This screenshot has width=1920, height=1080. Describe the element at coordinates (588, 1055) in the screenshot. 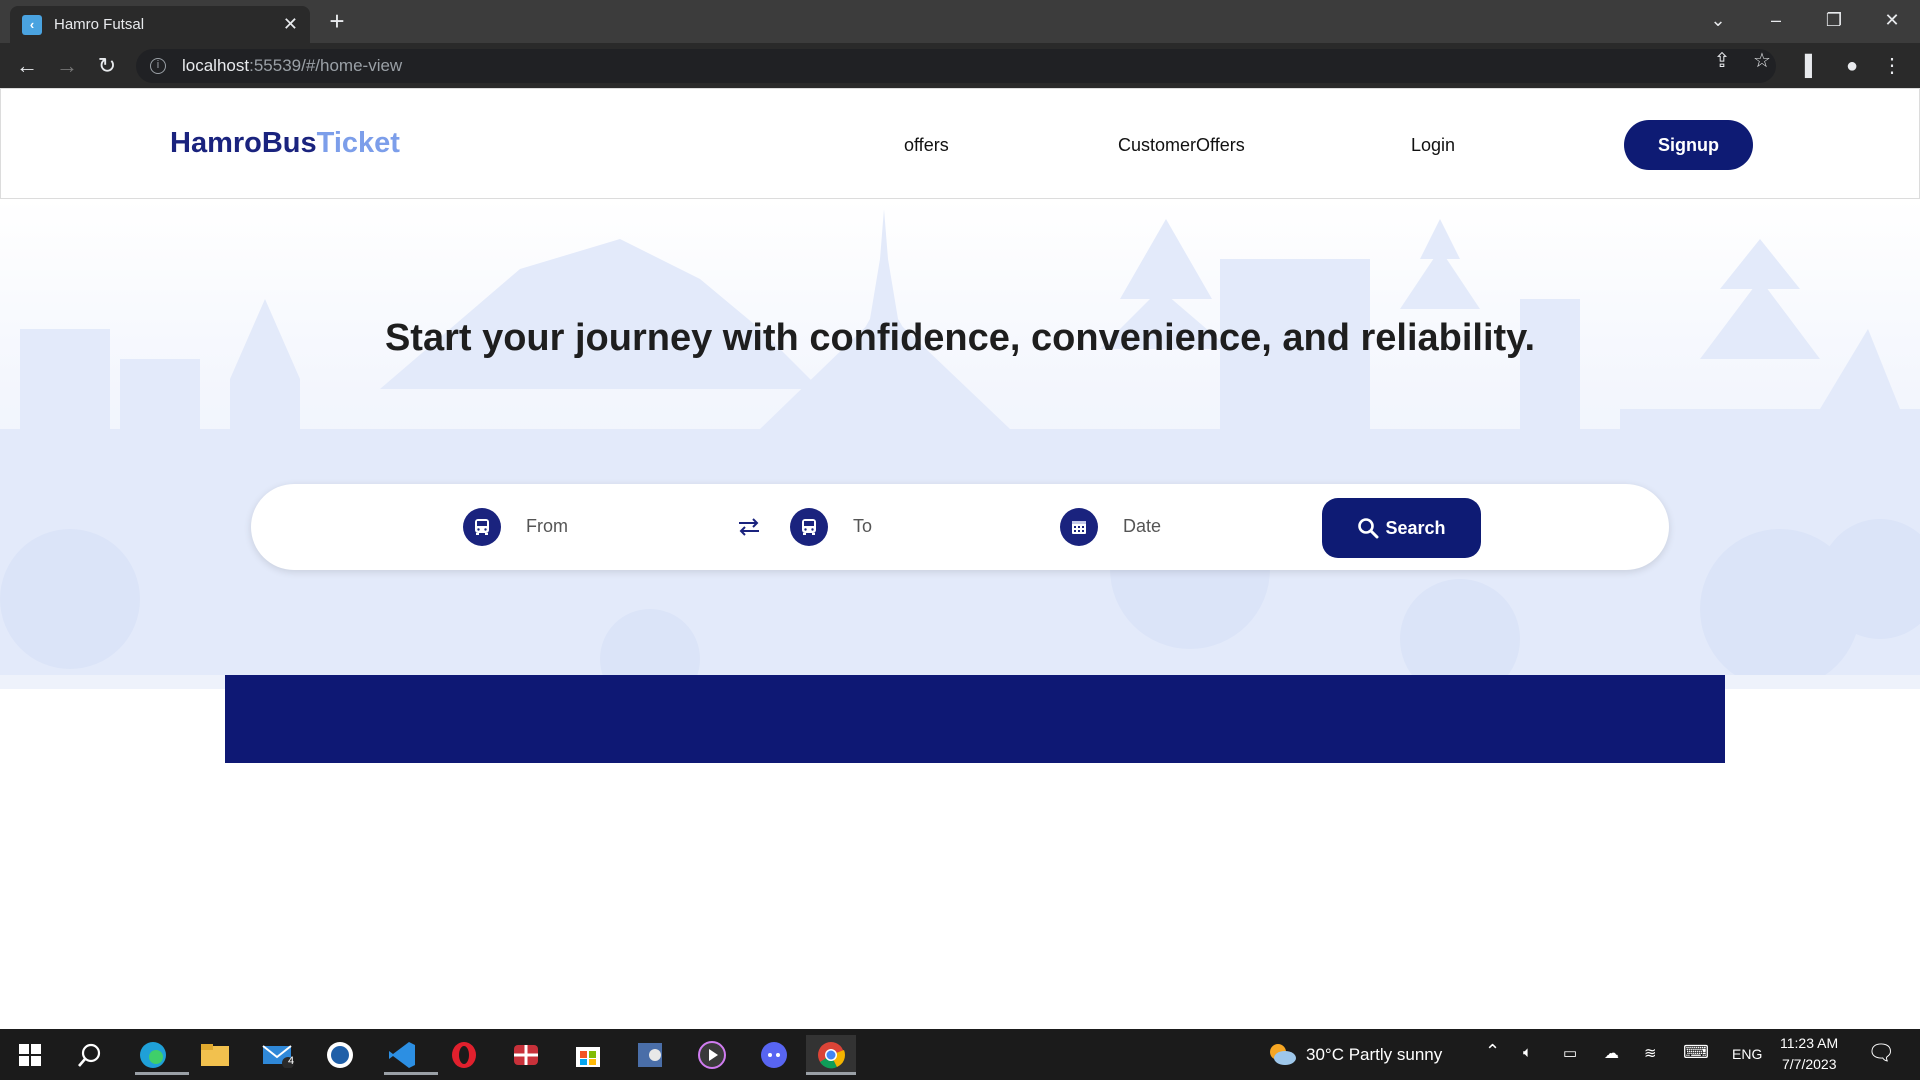

I see `microsoft-store-icon` at that location.